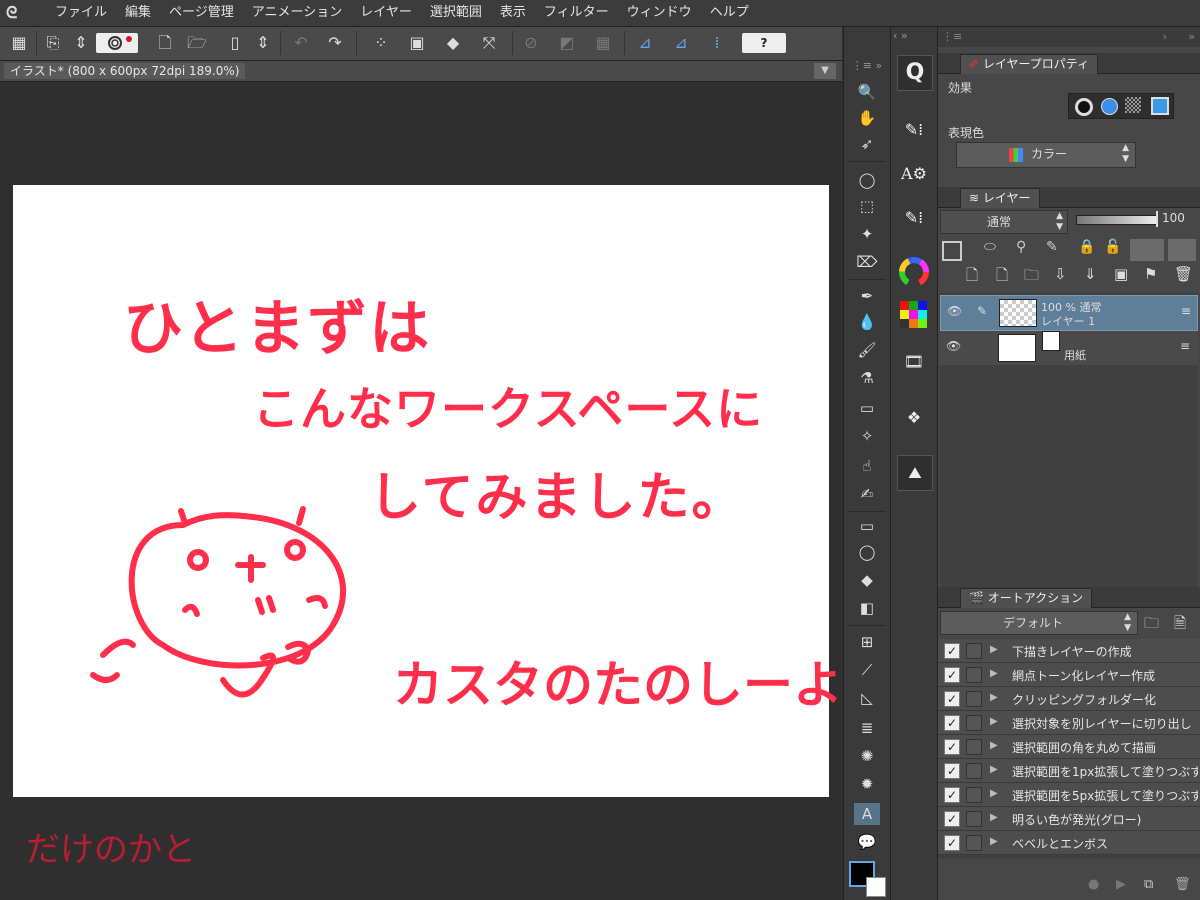 This screenshot has height=900, width=1200. I want to click on trash-icon: 🗑, so click(1183, 274).